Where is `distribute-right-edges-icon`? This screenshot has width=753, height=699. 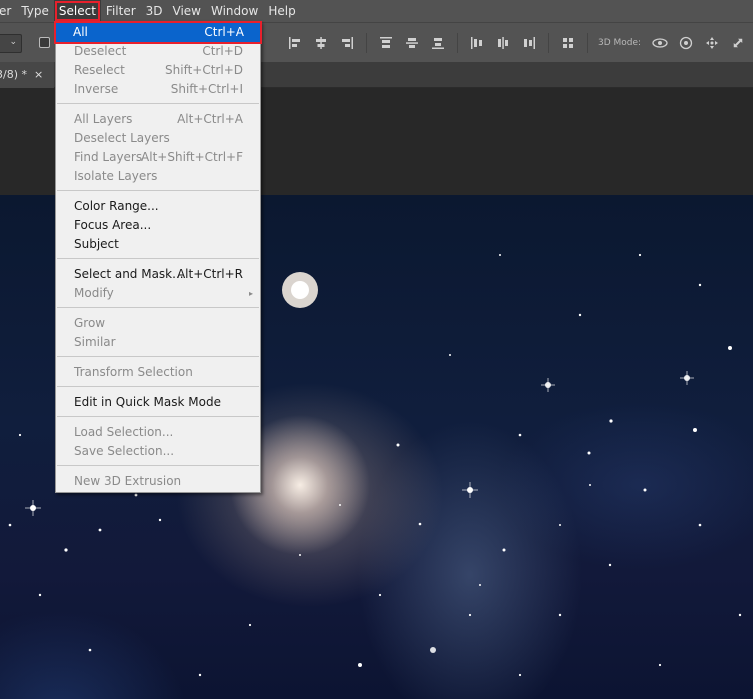
distribute-right-edges-icon is located at coordinates (529, 43).